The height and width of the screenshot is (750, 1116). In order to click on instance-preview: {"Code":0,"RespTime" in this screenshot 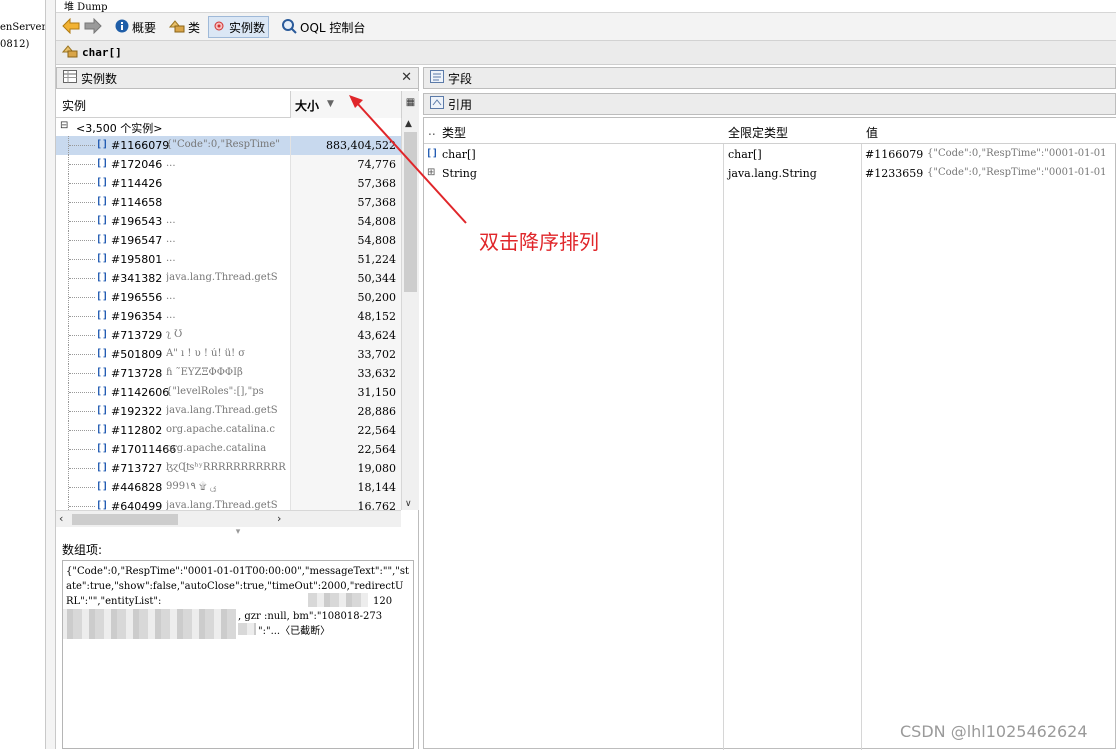, I will do `click(223, 144)`.